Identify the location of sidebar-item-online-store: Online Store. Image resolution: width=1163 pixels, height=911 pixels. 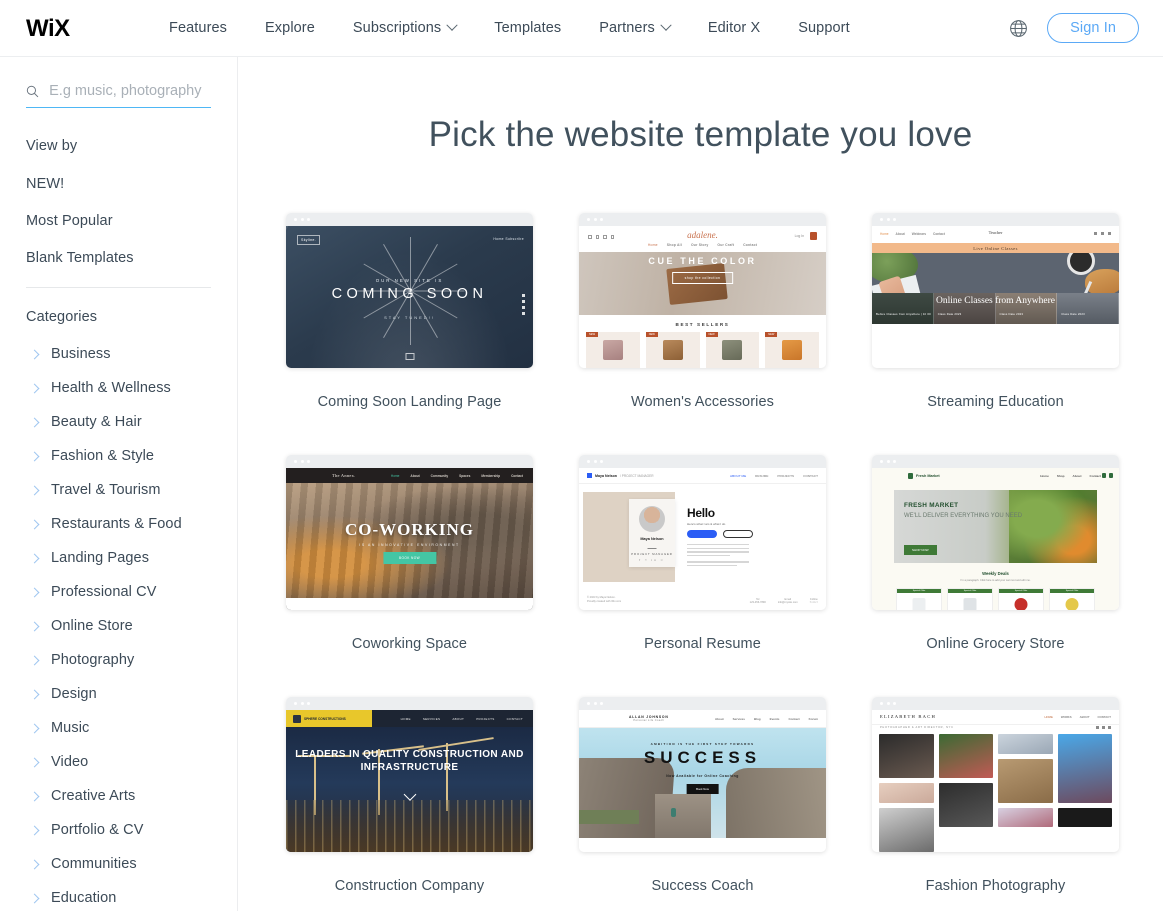
(118, 626).